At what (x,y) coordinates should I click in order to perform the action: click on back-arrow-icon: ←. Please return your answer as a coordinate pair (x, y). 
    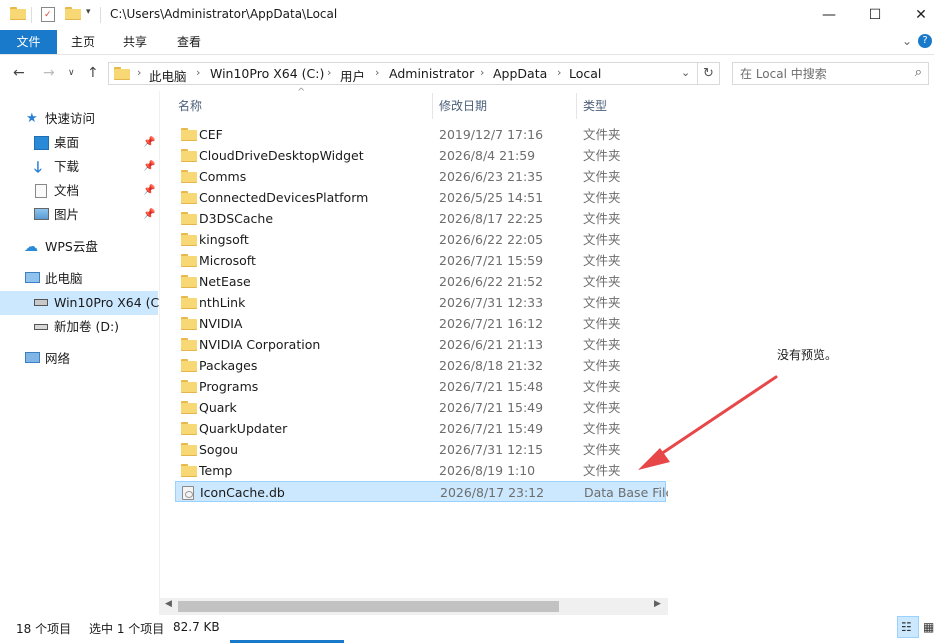
    Looking at the image, I should click on (19, 73).